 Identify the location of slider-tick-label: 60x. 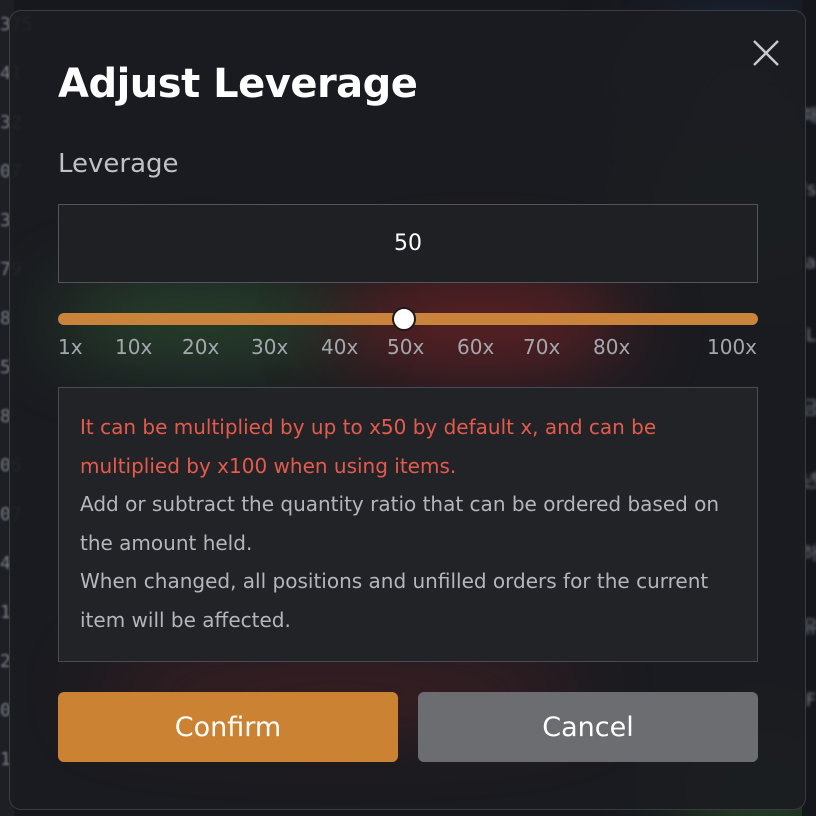
(475, 347).